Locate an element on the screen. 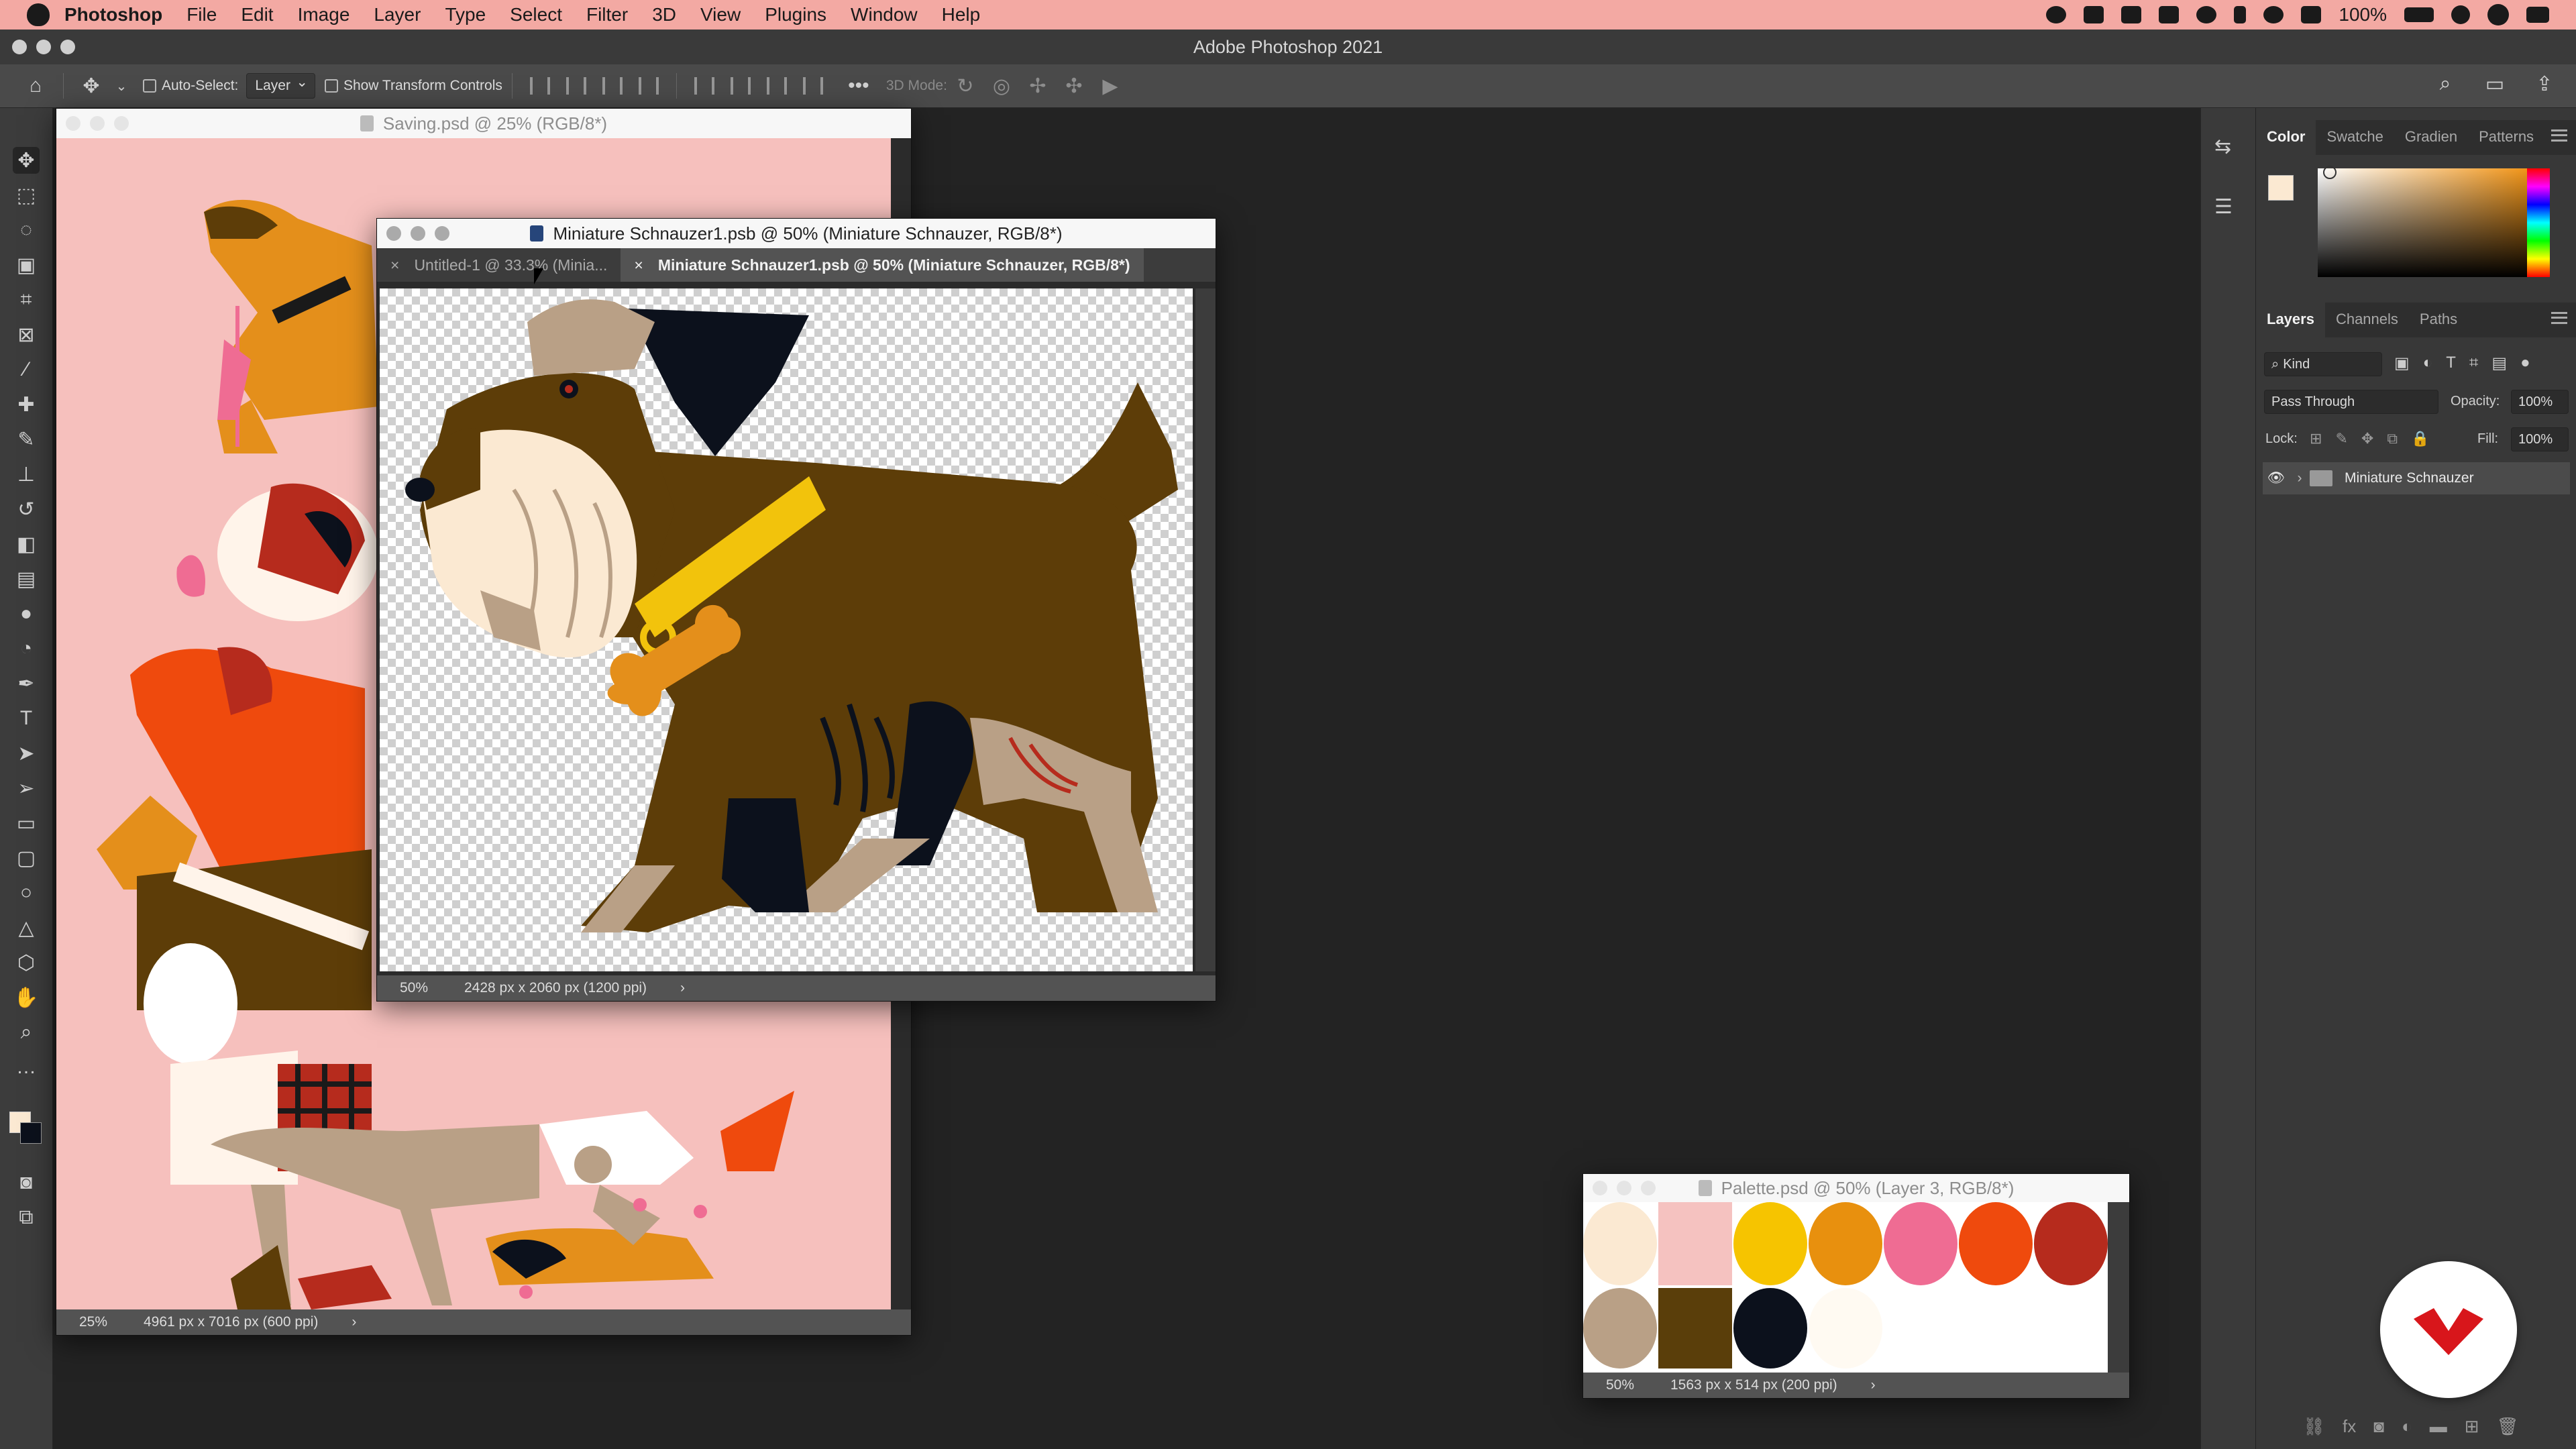  object-selection-tool-icon: ▣ is located at coordinates (26, 265).